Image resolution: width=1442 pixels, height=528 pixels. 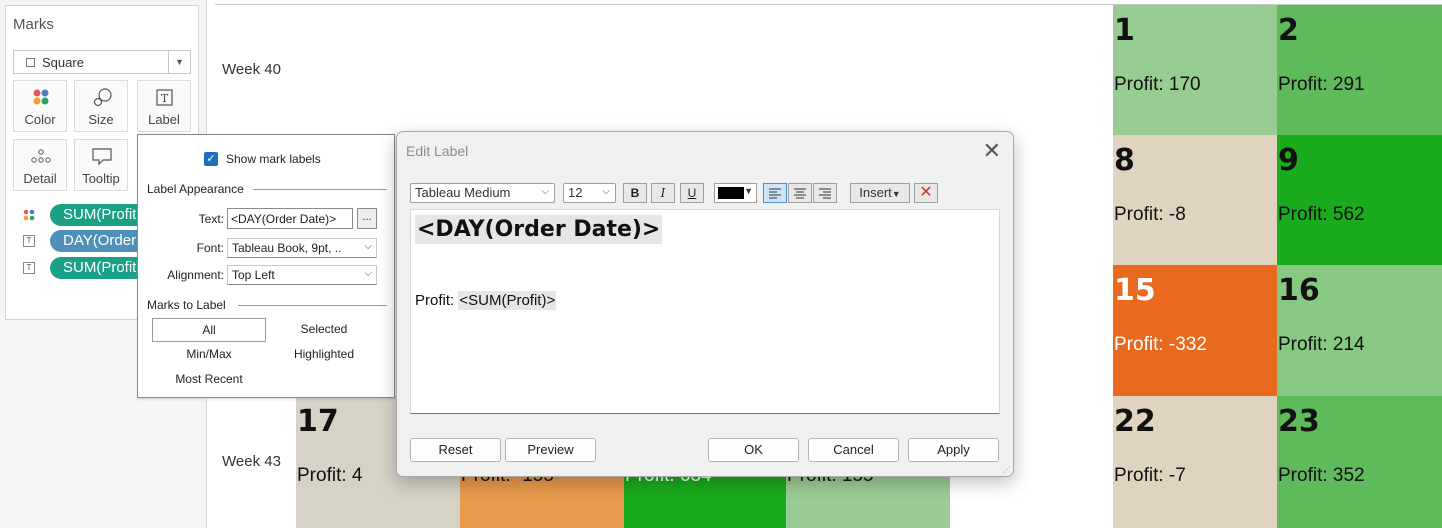 I want to click on font-select: Tableau Book, 9pt, .. ⌵, so click(x=302, y=248).